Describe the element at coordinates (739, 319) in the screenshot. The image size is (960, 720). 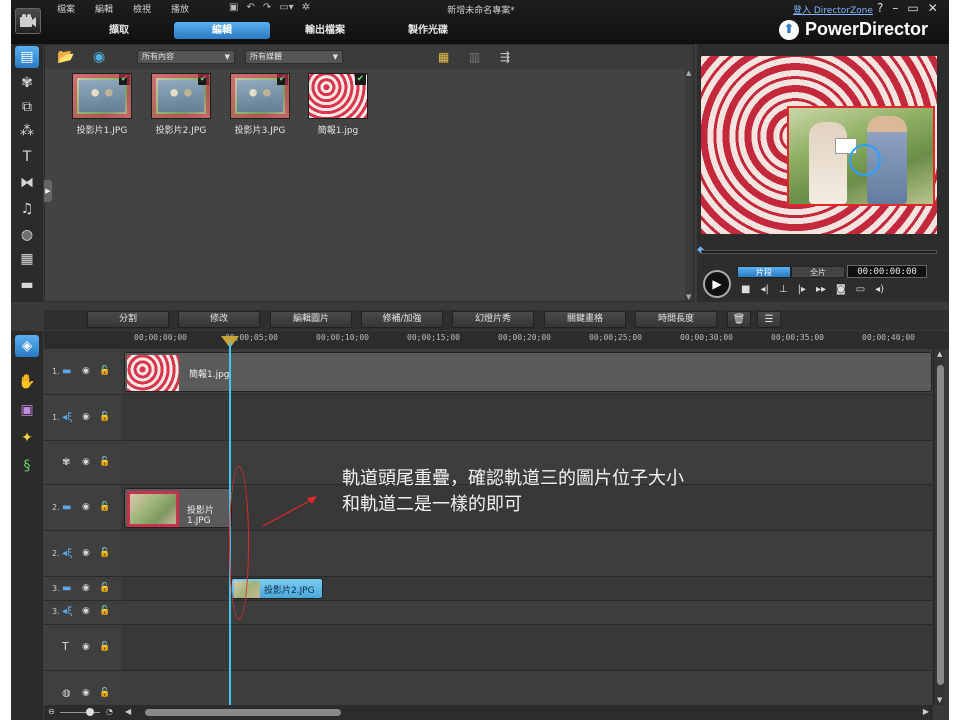
I see `trash-icon: 🗑` at that location.